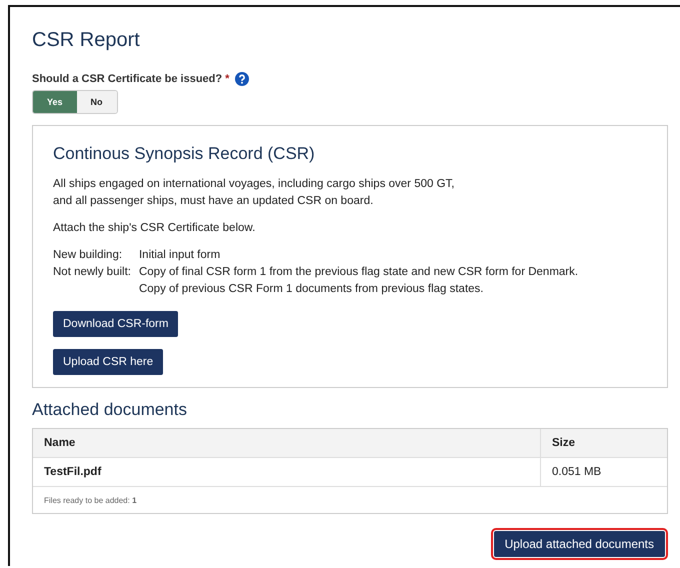  What do you see at coordinates (576, 472) in the screenshot?
I see `file-size-cell-text: 0.051 MB` at bounding box center [576, 472].